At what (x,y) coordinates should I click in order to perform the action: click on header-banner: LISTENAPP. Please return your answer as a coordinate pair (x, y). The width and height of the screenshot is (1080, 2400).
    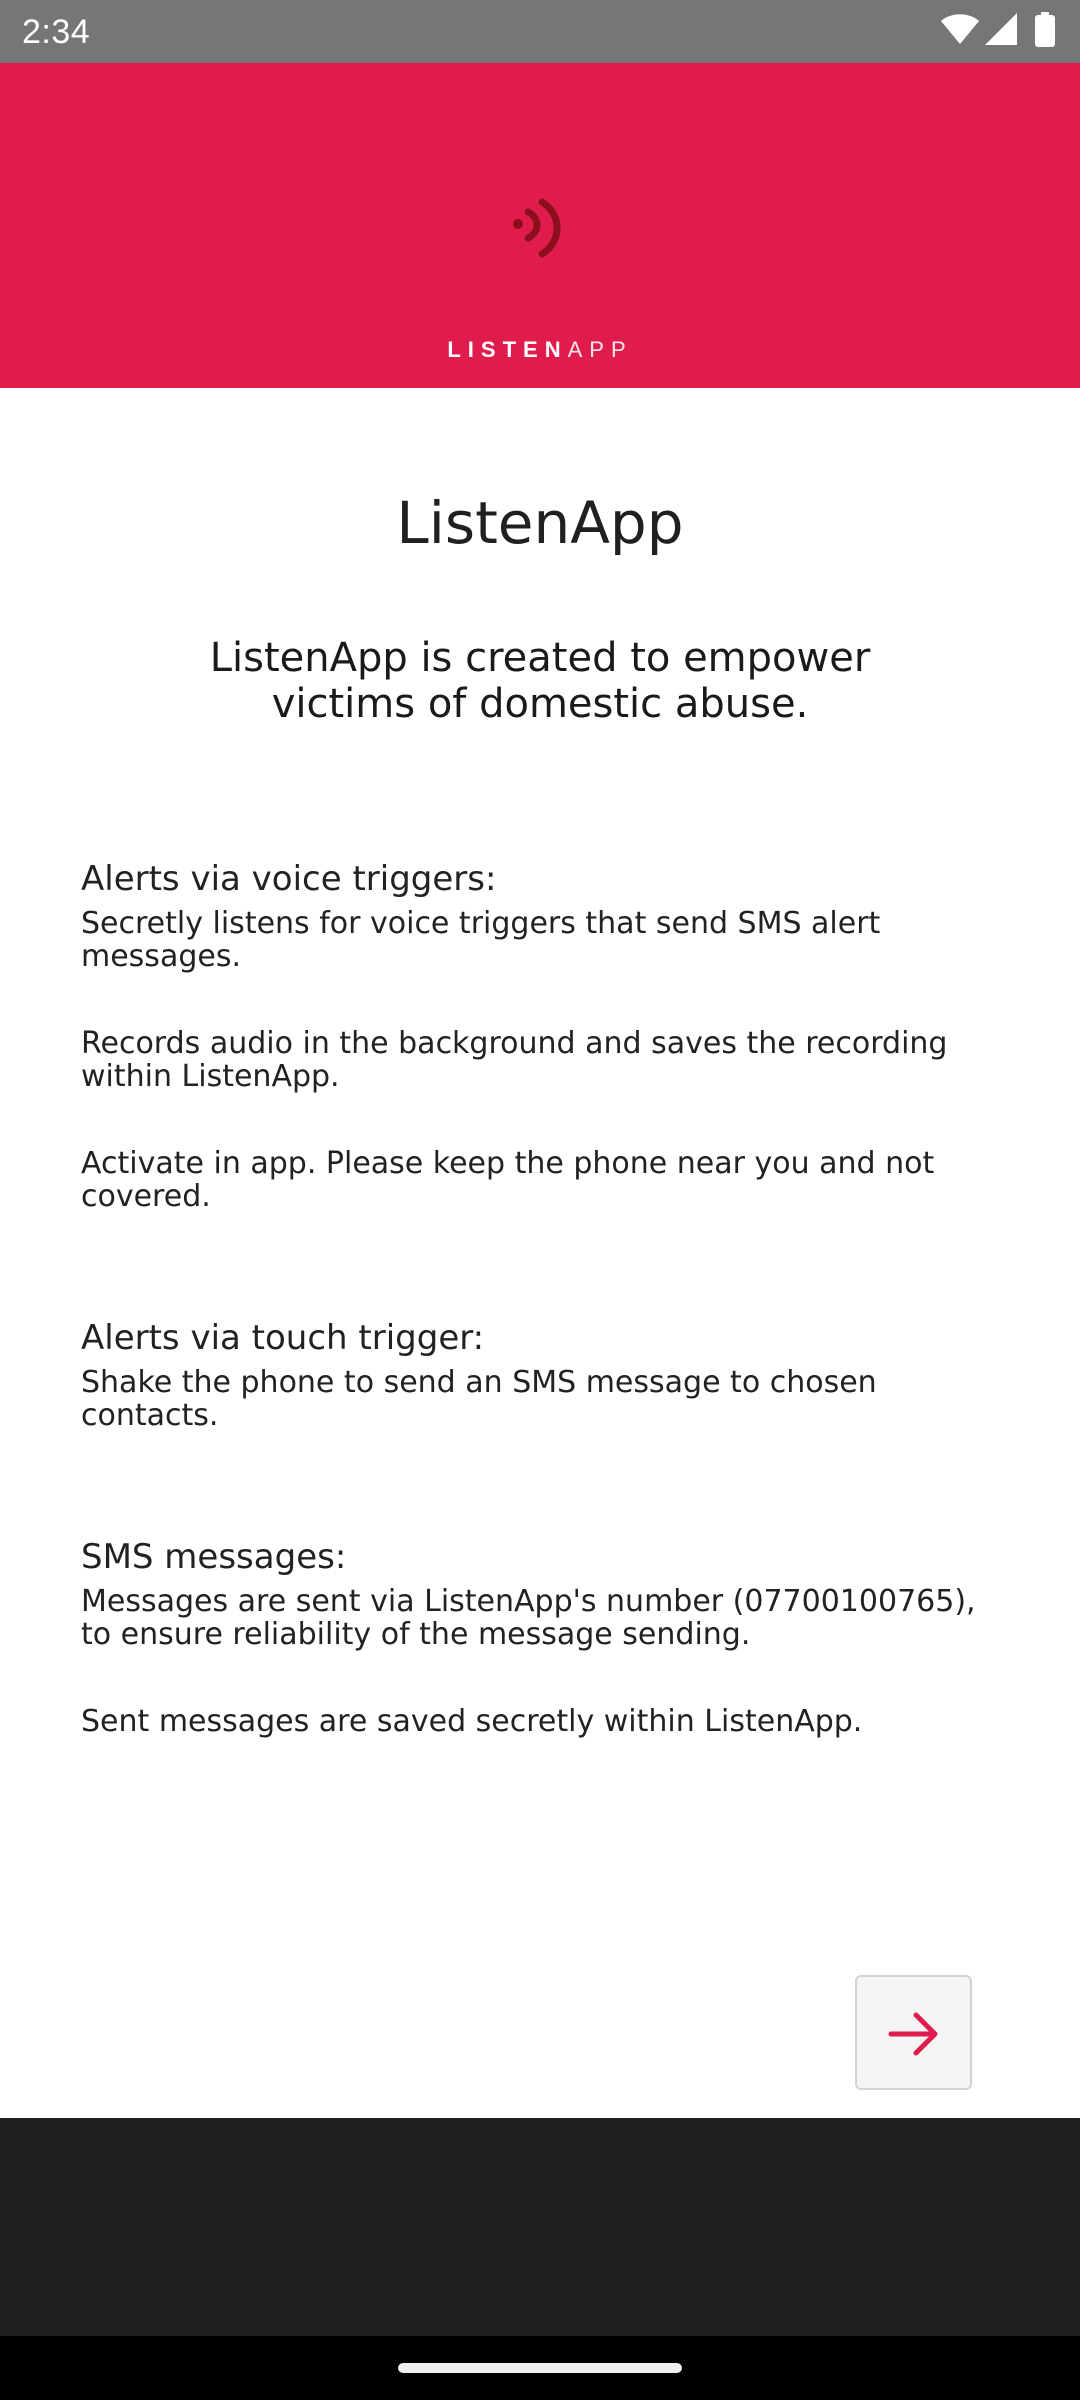
    Looking at the image, I should click on (540, 225).